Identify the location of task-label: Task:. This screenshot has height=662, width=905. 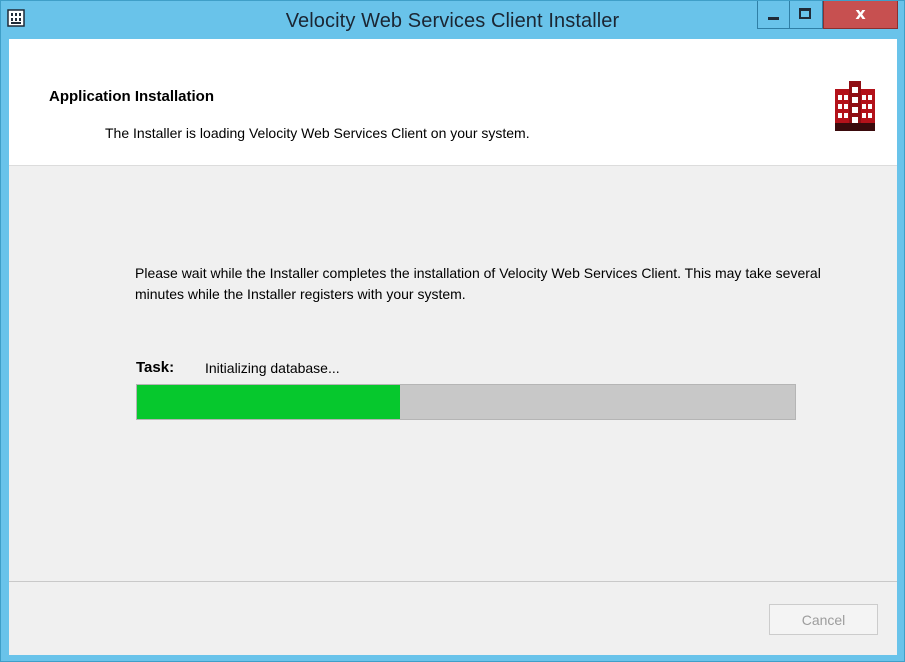
(155, 367).